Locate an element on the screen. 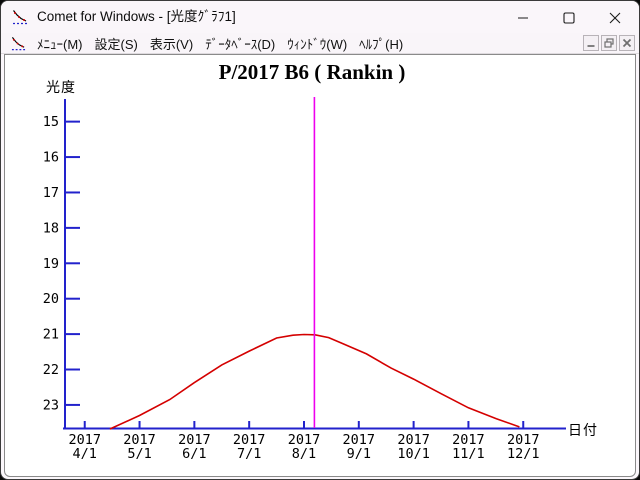  x-tick-label-date: 6/1 is located at coordinates (194, 454).